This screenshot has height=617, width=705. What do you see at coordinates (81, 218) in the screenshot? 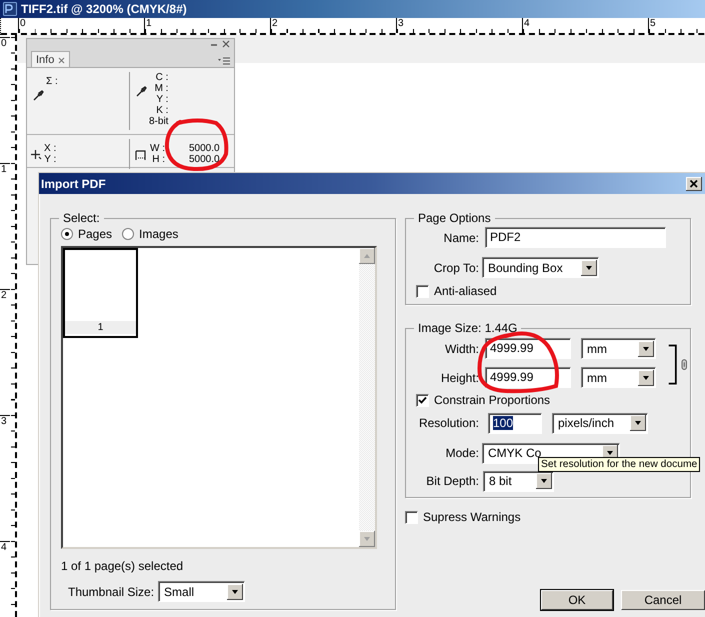
I see `group-label: Select:` at bounding box center [81, 218].